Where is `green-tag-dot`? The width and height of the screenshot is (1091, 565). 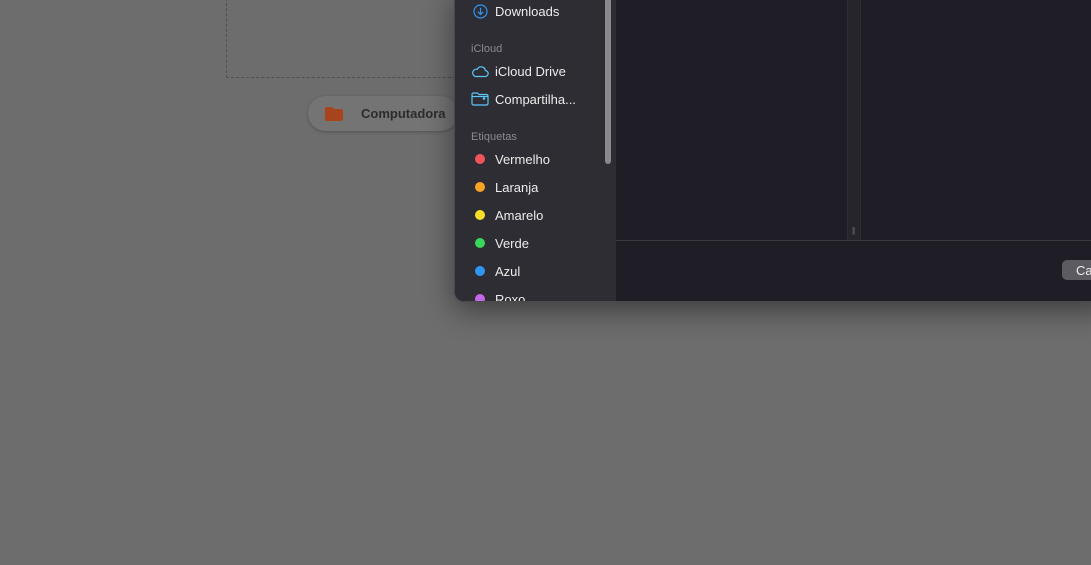
green-tag-dot is located at coordinates (480, 243).